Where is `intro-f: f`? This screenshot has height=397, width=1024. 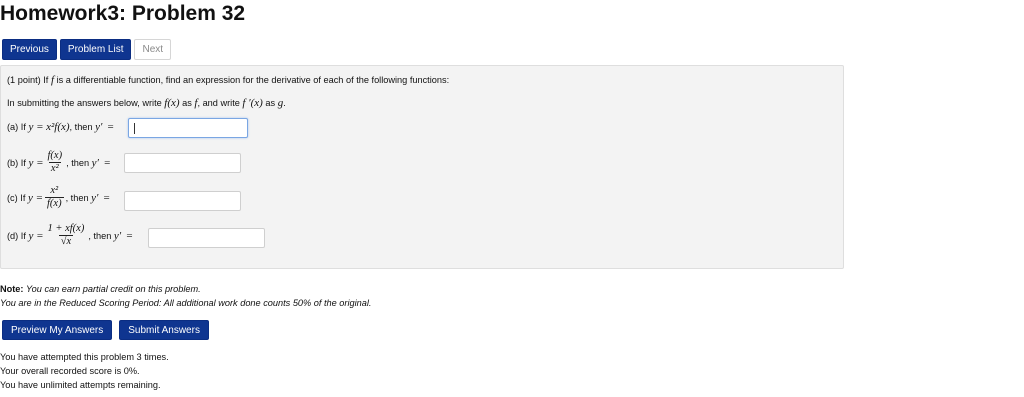
intro-f: f is located at coordinates (52, 80).